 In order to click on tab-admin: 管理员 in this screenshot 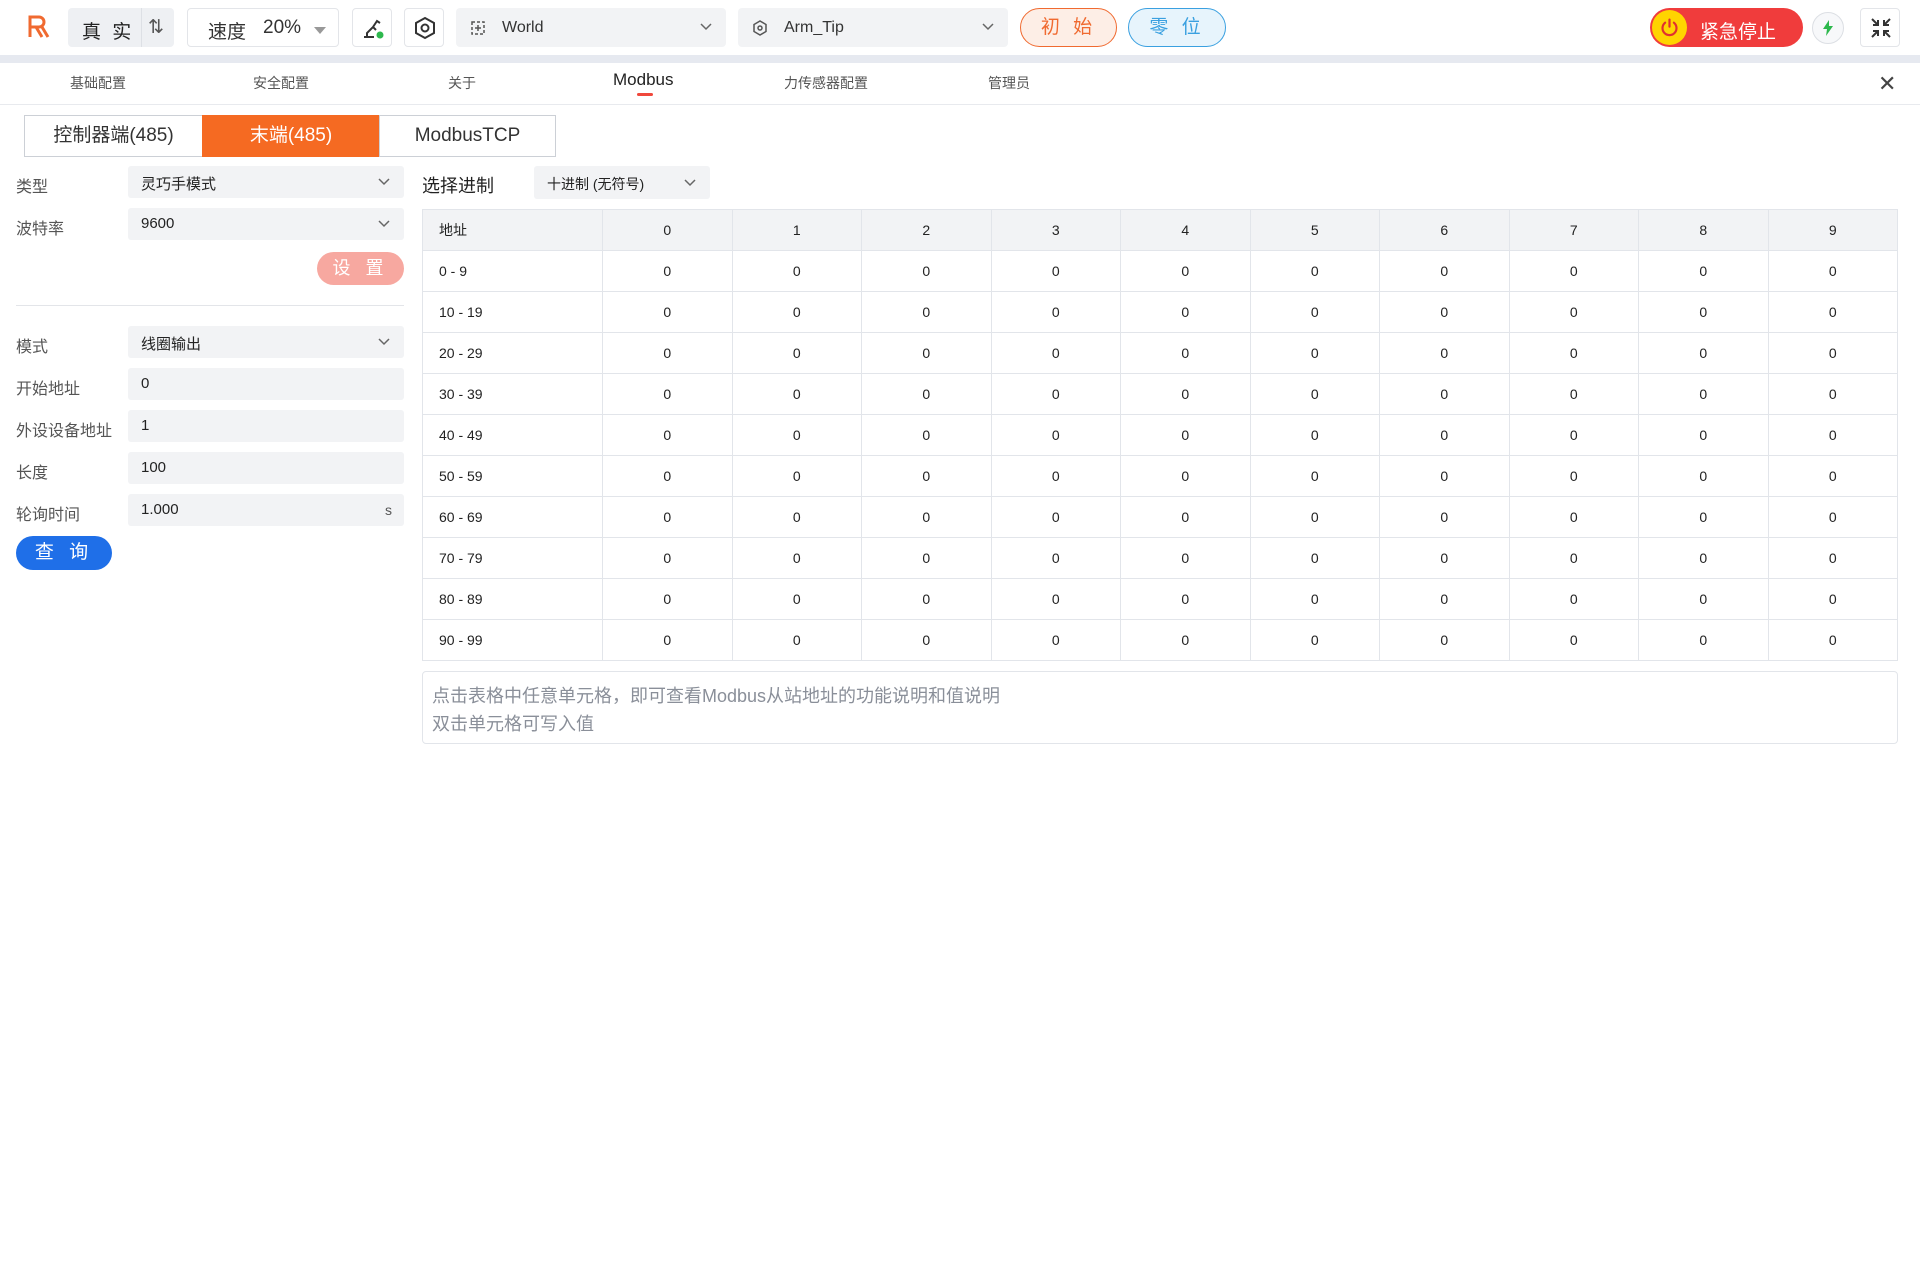, I will do `click(1009, 83)`.